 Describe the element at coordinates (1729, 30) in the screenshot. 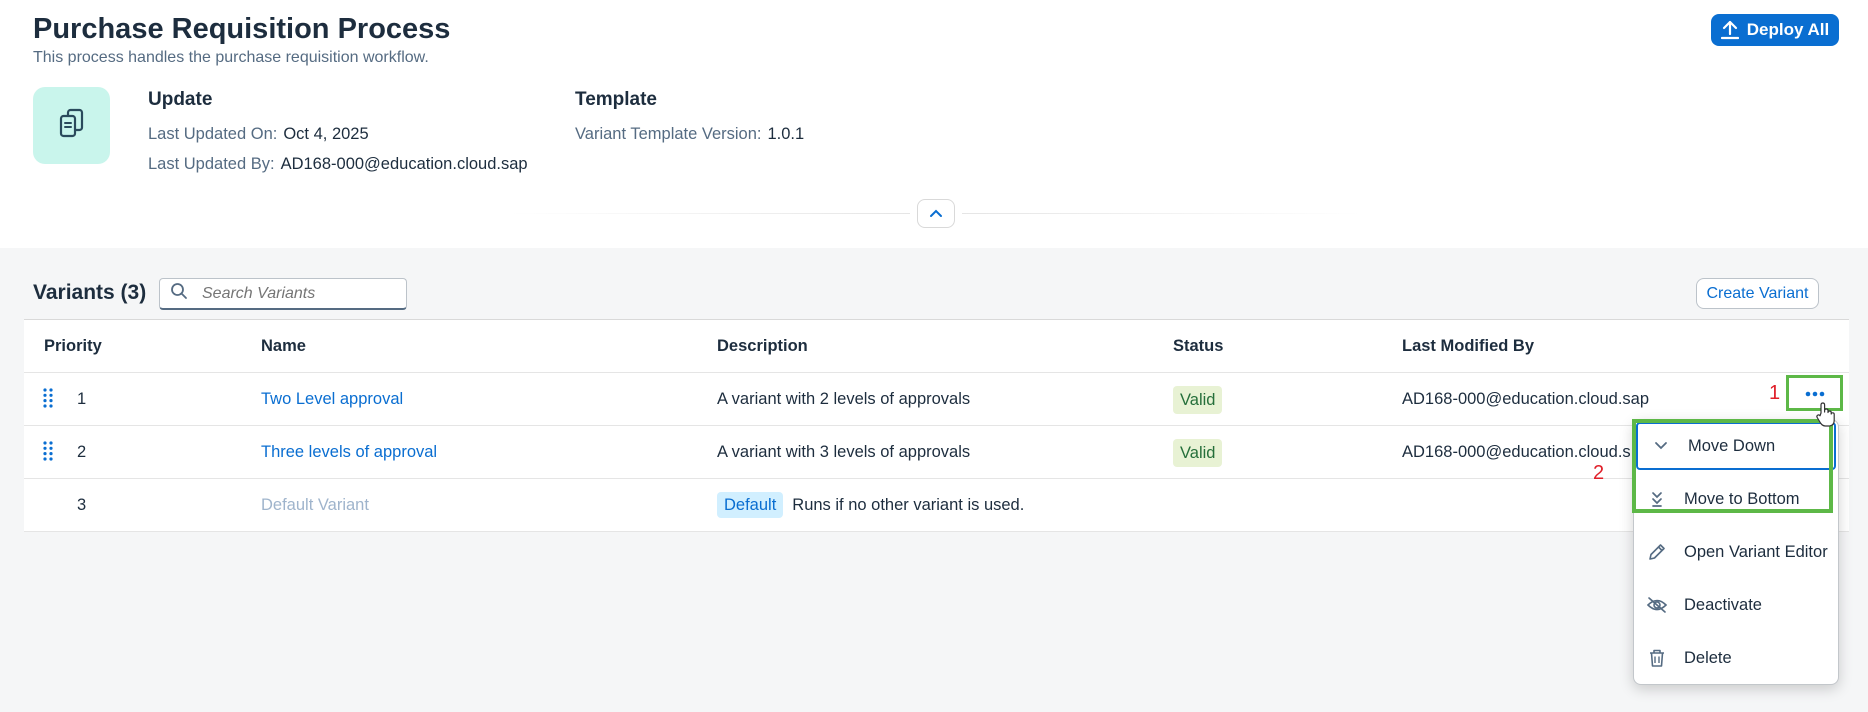

I see `upload-icon` at that location.